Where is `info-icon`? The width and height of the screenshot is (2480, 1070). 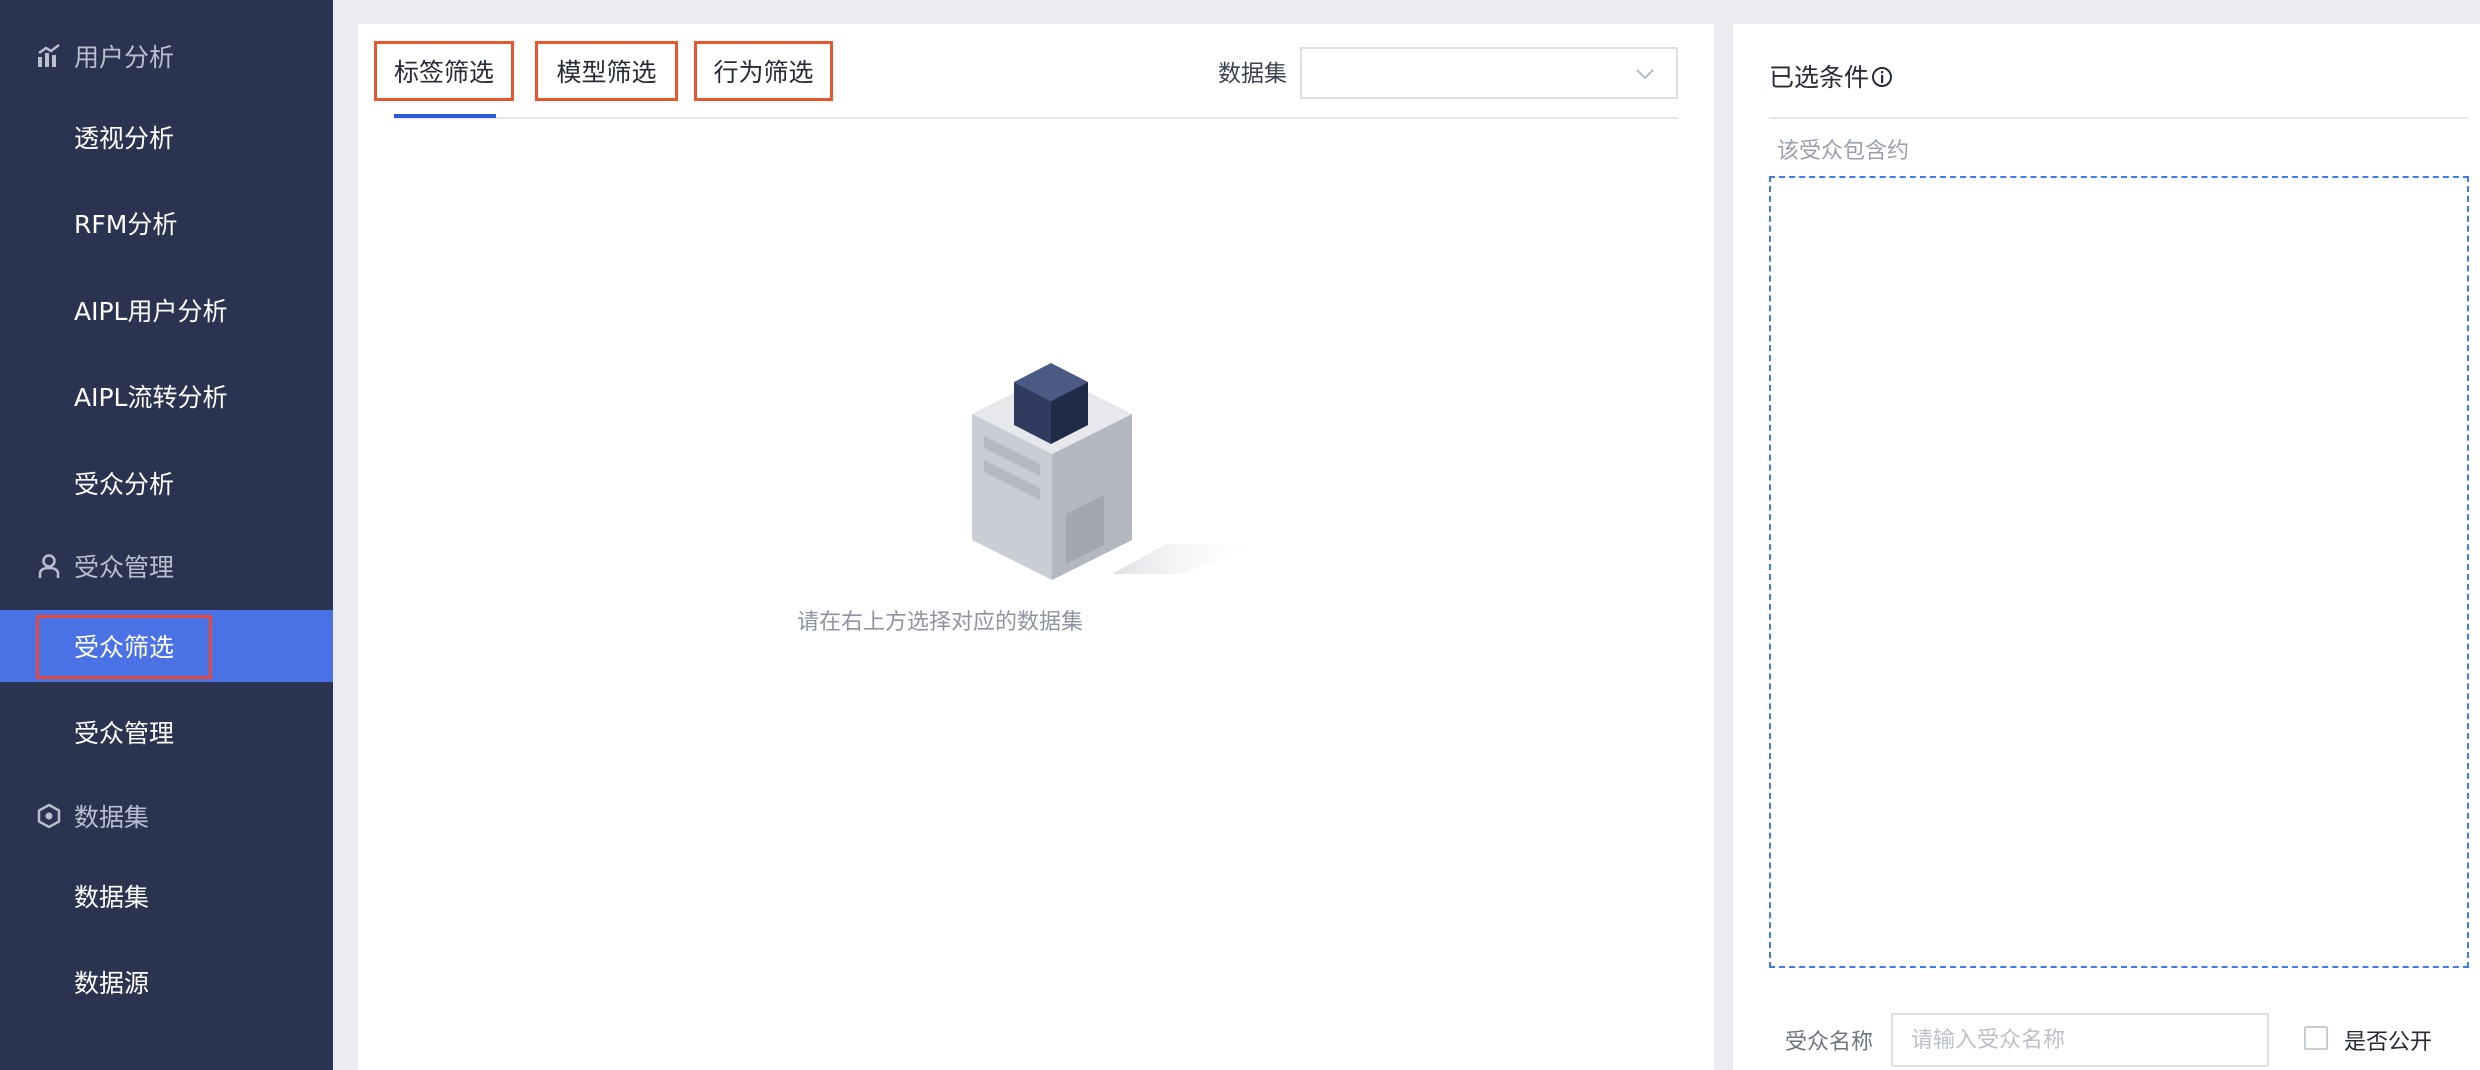
info-icon is located at coordinates (1882, 77).